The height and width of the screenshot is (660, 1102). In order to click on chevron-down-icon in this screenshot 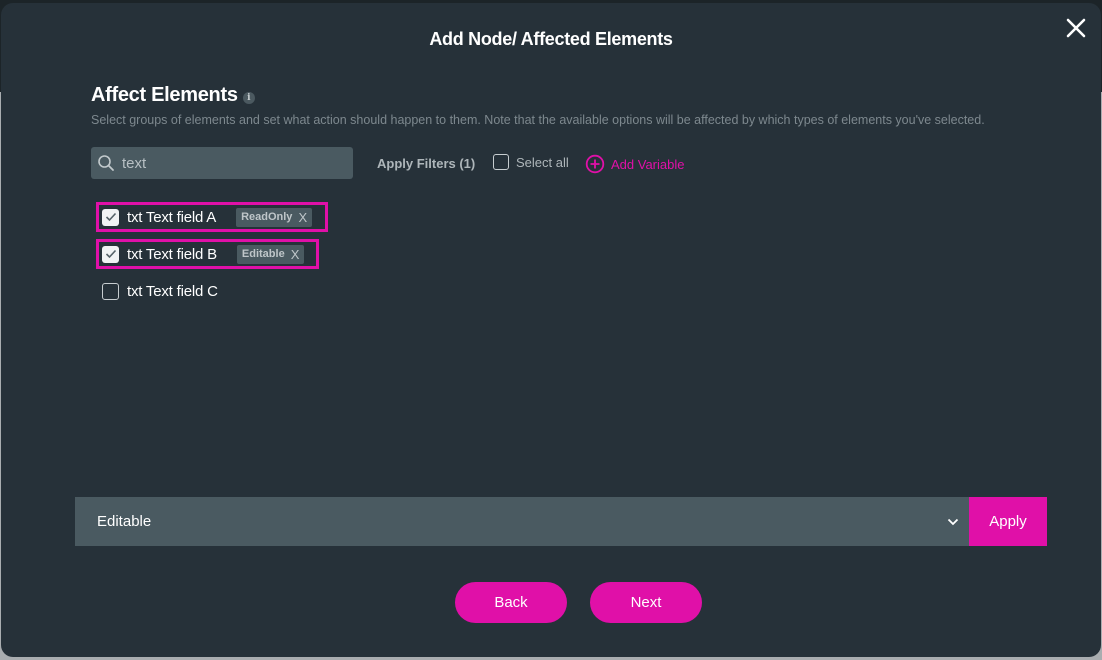, I will do `click(953, 521)`.